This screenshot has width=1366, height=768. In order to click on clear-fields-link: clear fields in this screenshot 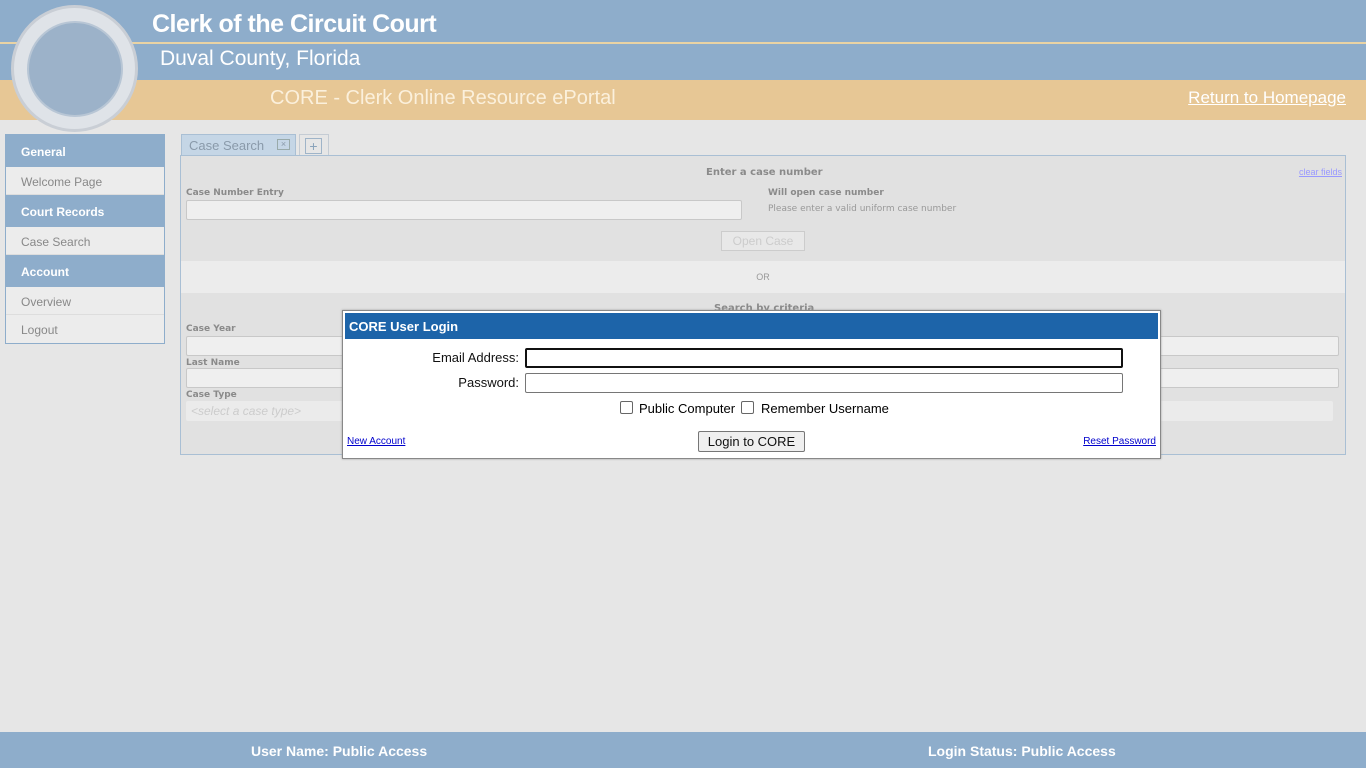, I will do `click(1320, 172)`.